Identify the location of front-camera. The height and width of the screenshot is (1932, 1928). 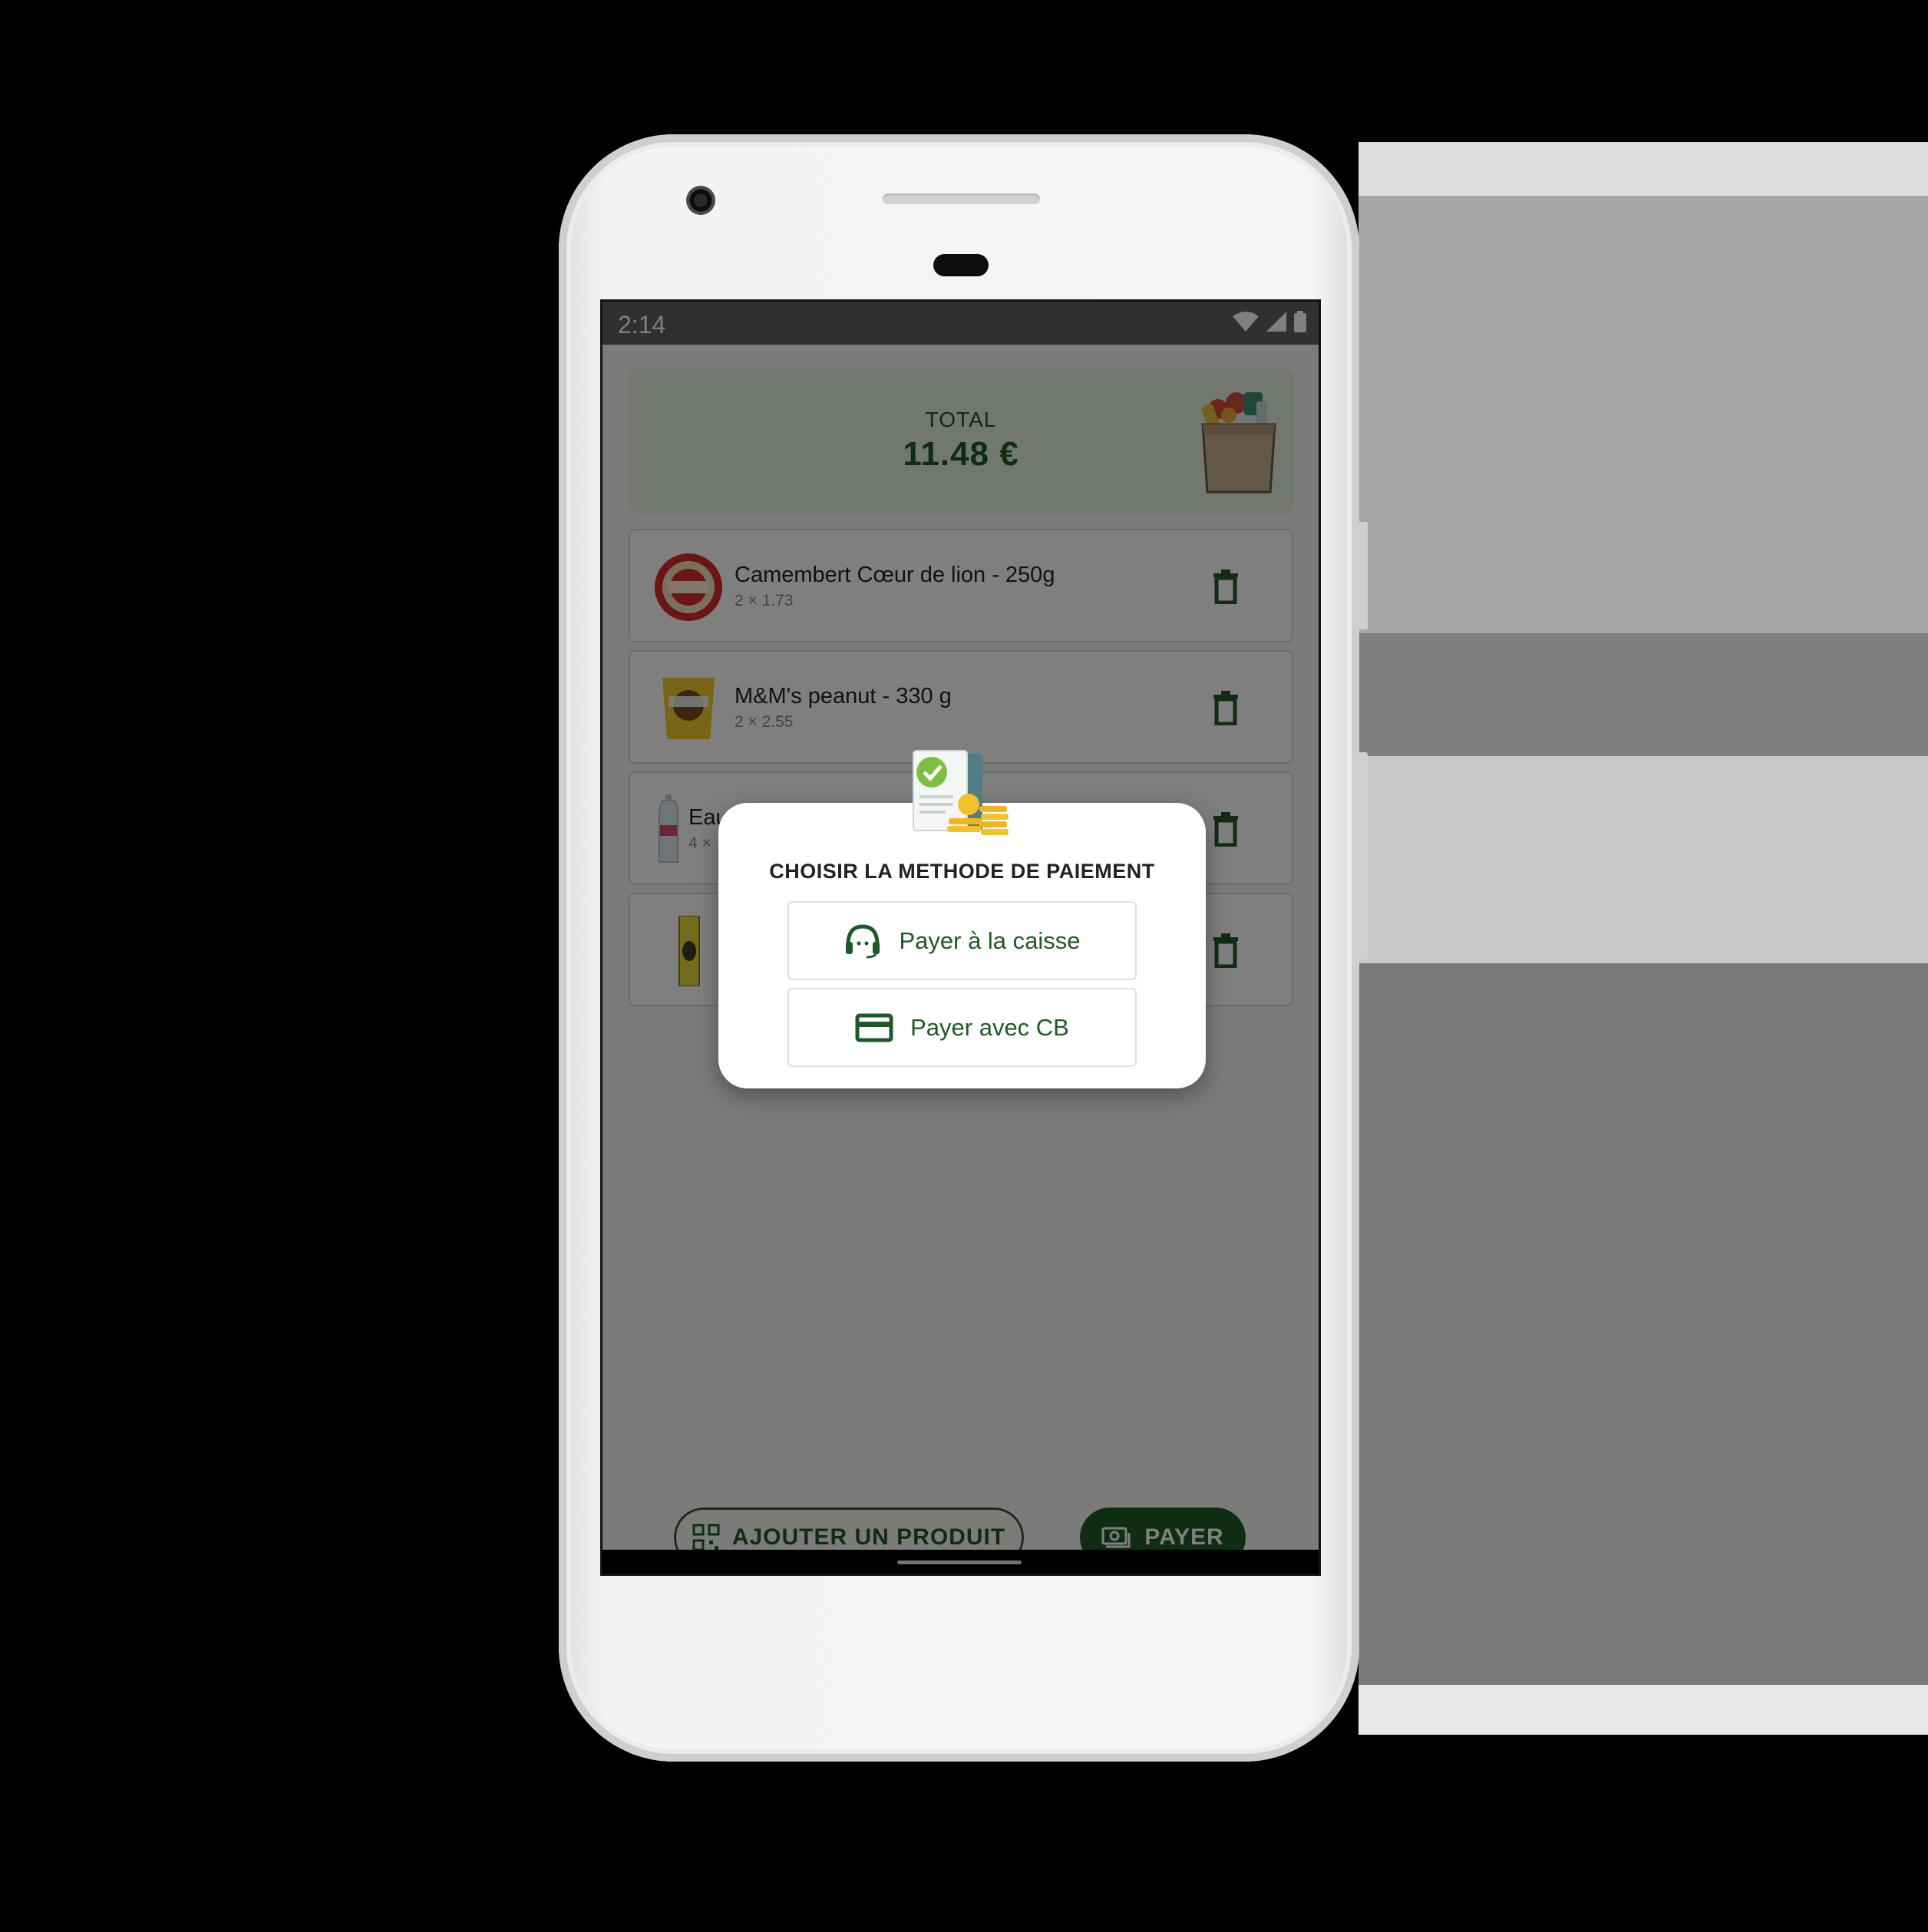
(701, 200).